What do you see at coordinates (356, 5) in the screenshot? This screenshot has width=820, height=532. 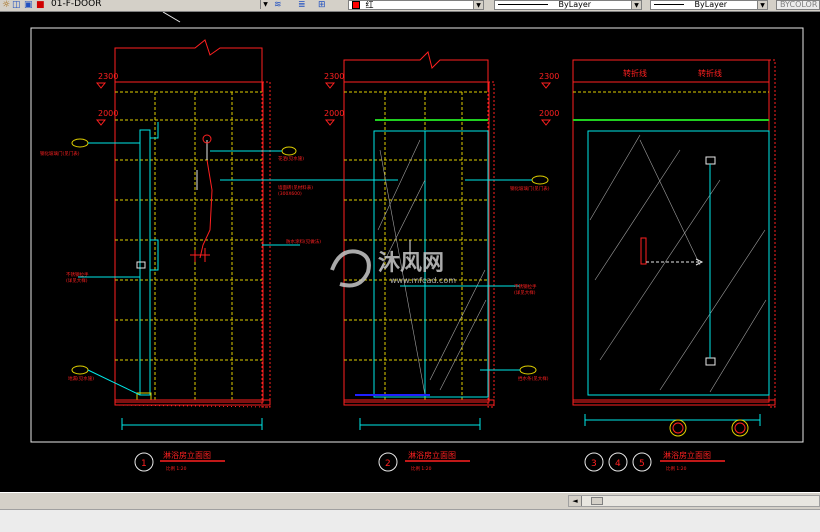 I see `color-swatch` at bounding box center [356, 5].